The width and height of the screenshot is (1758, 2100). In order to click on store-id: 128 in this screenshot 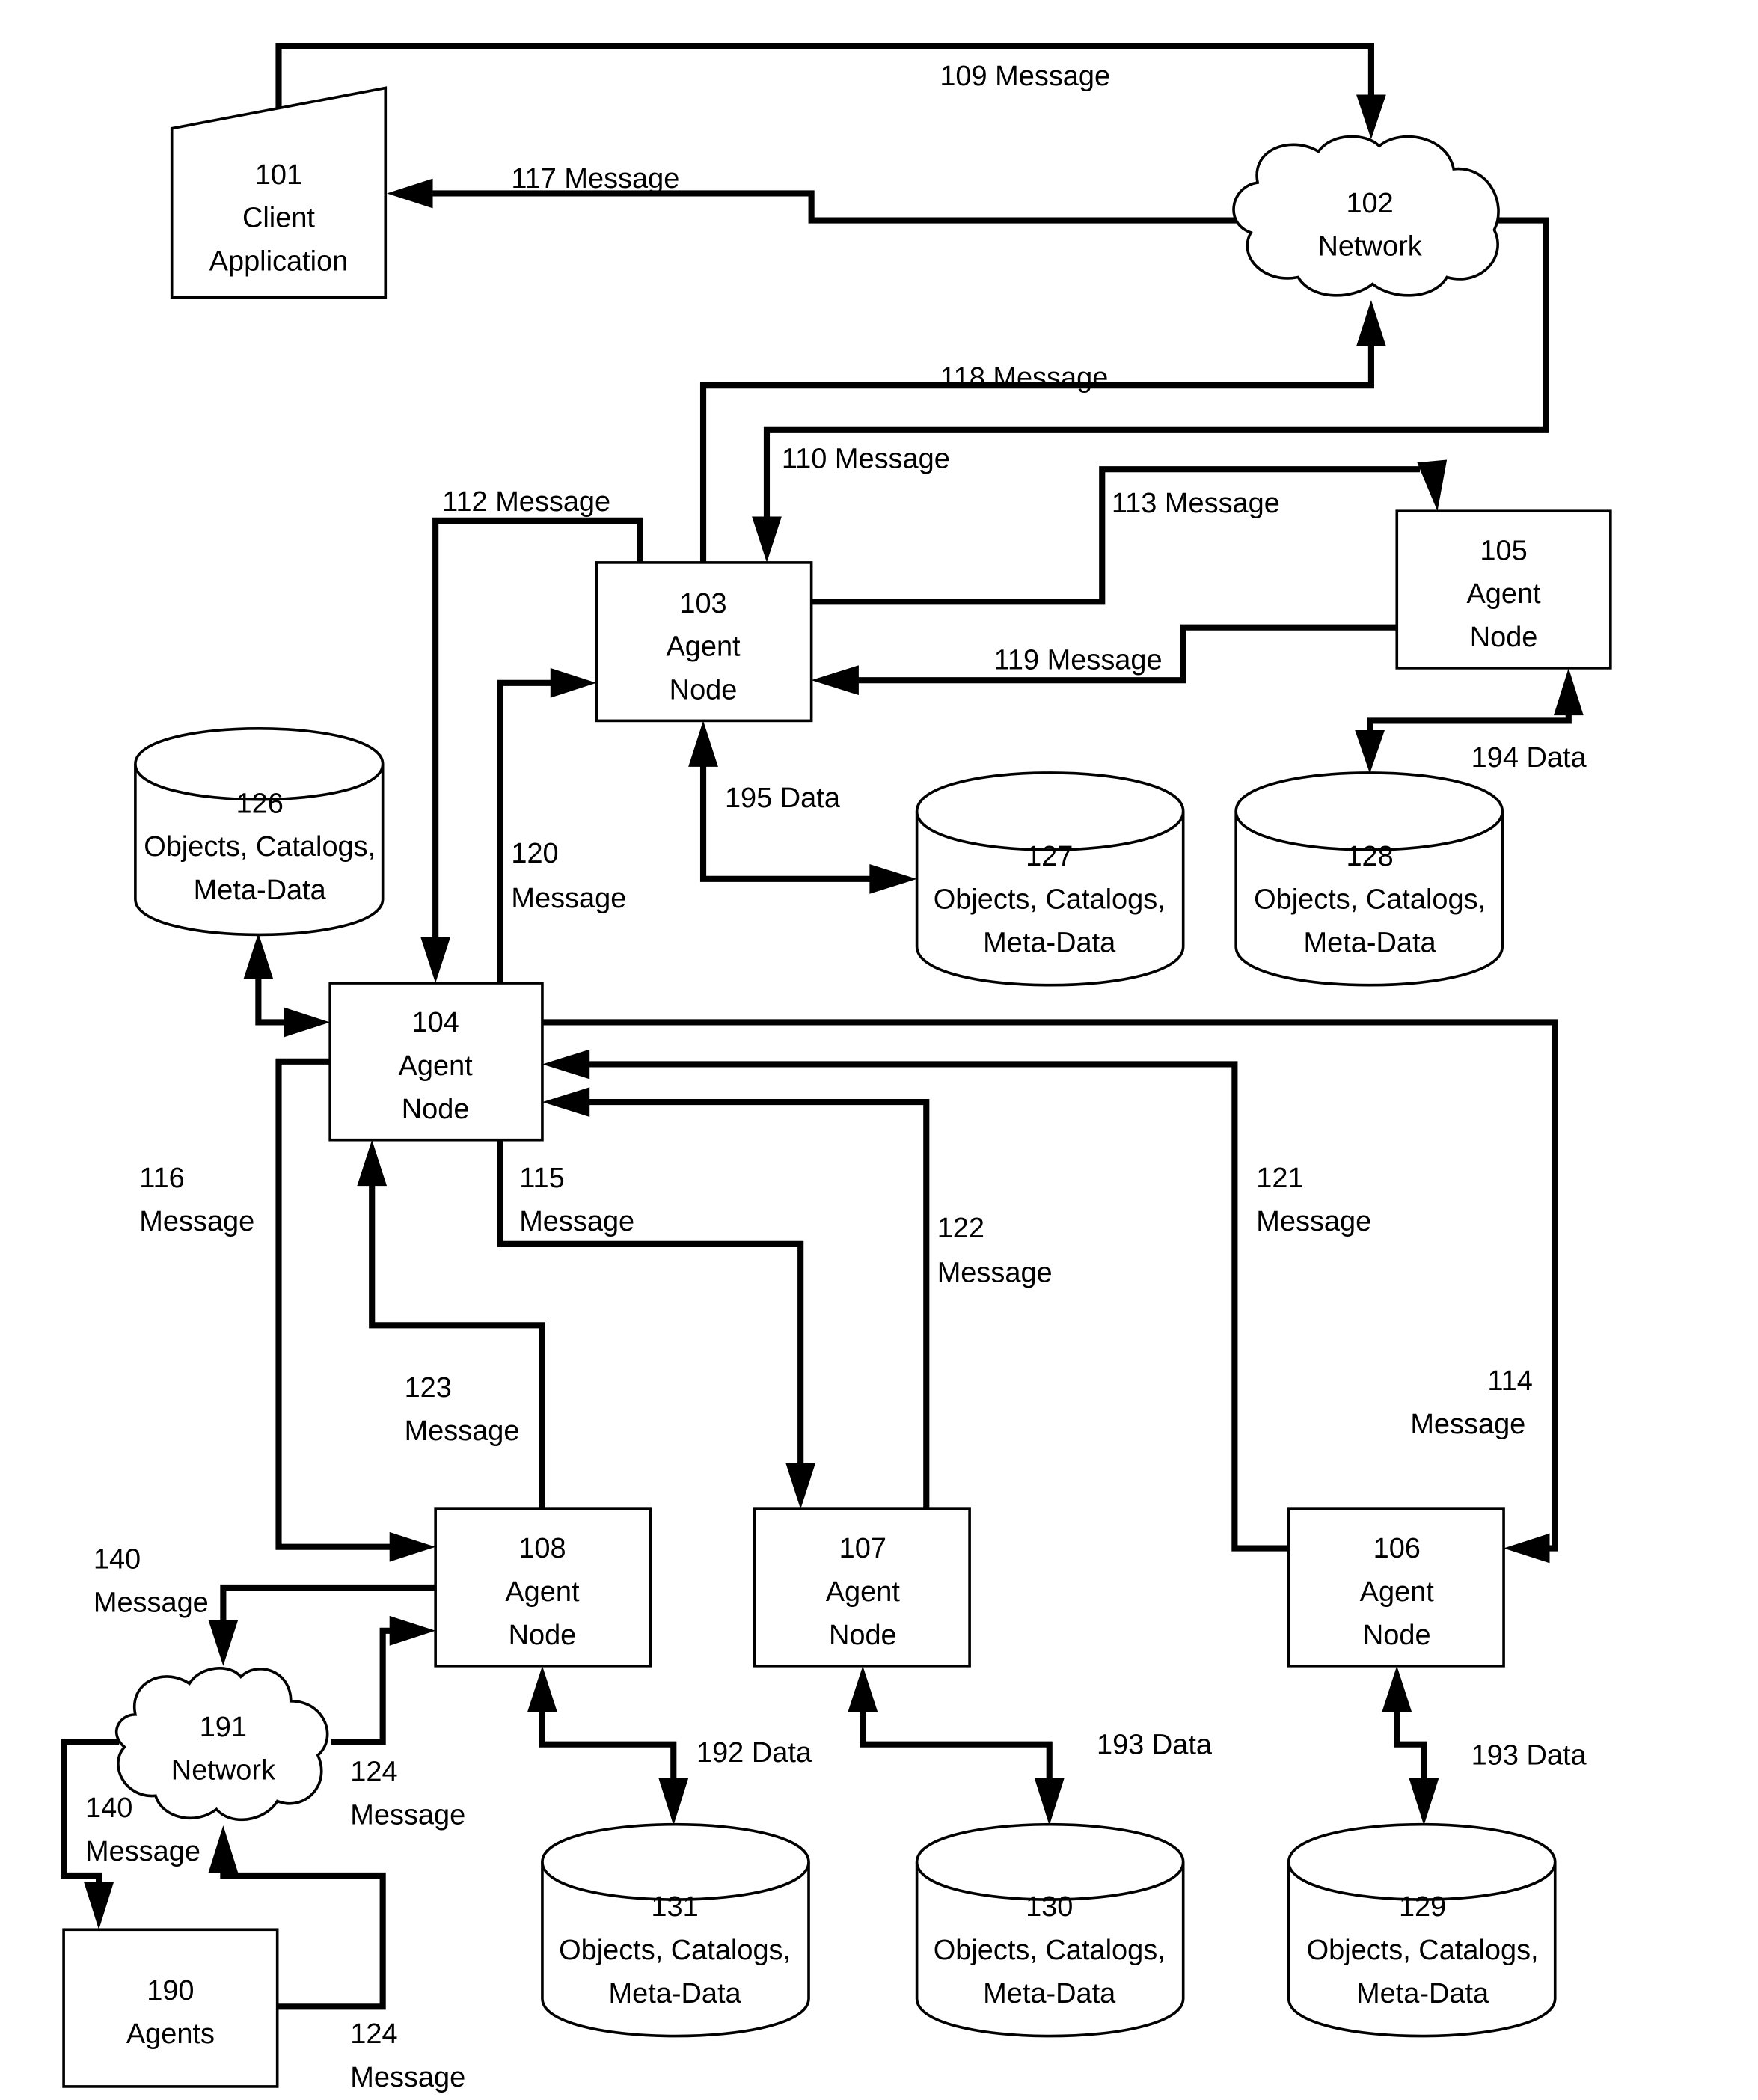, I will do `click(1369, 856)`.